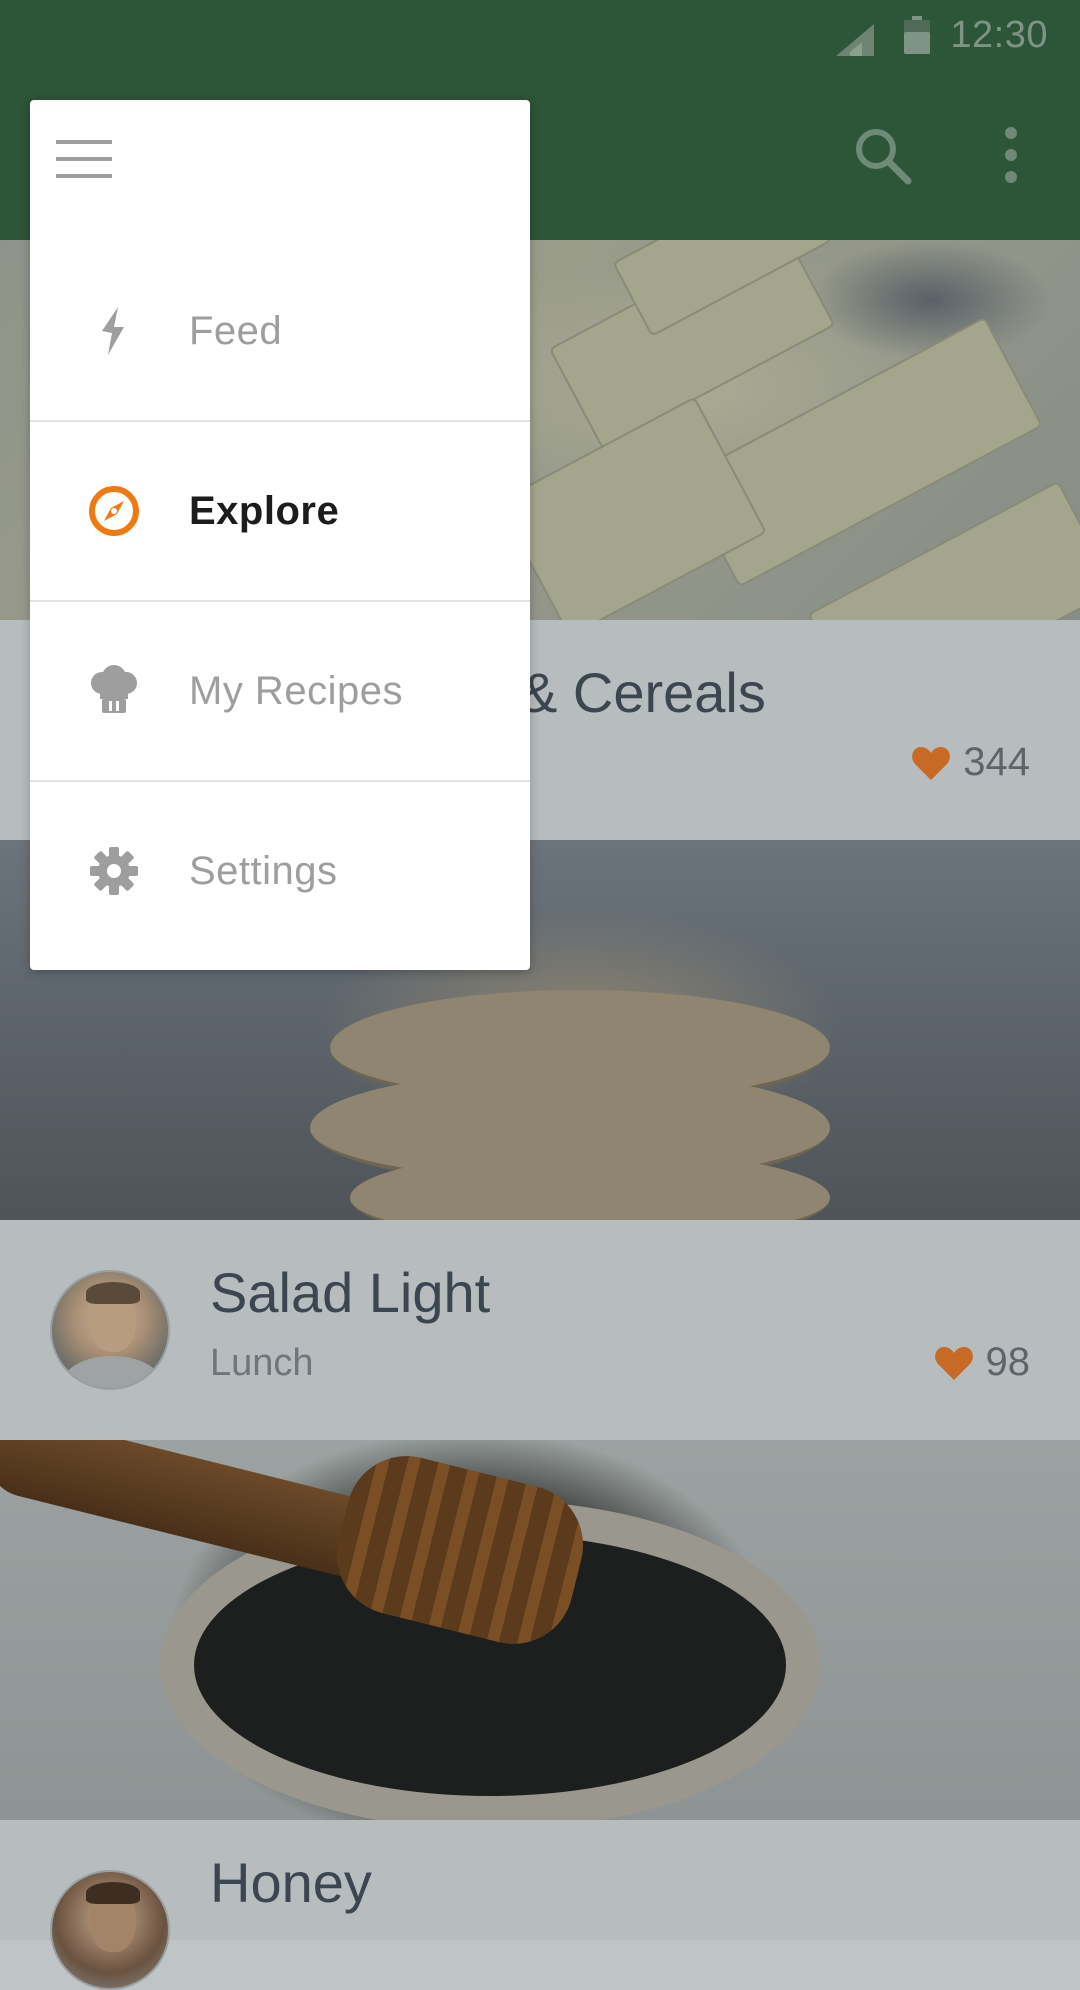 The image size is (1080, 1990). I want to click on recipe-card-info: Honey, so click(540, 1905).